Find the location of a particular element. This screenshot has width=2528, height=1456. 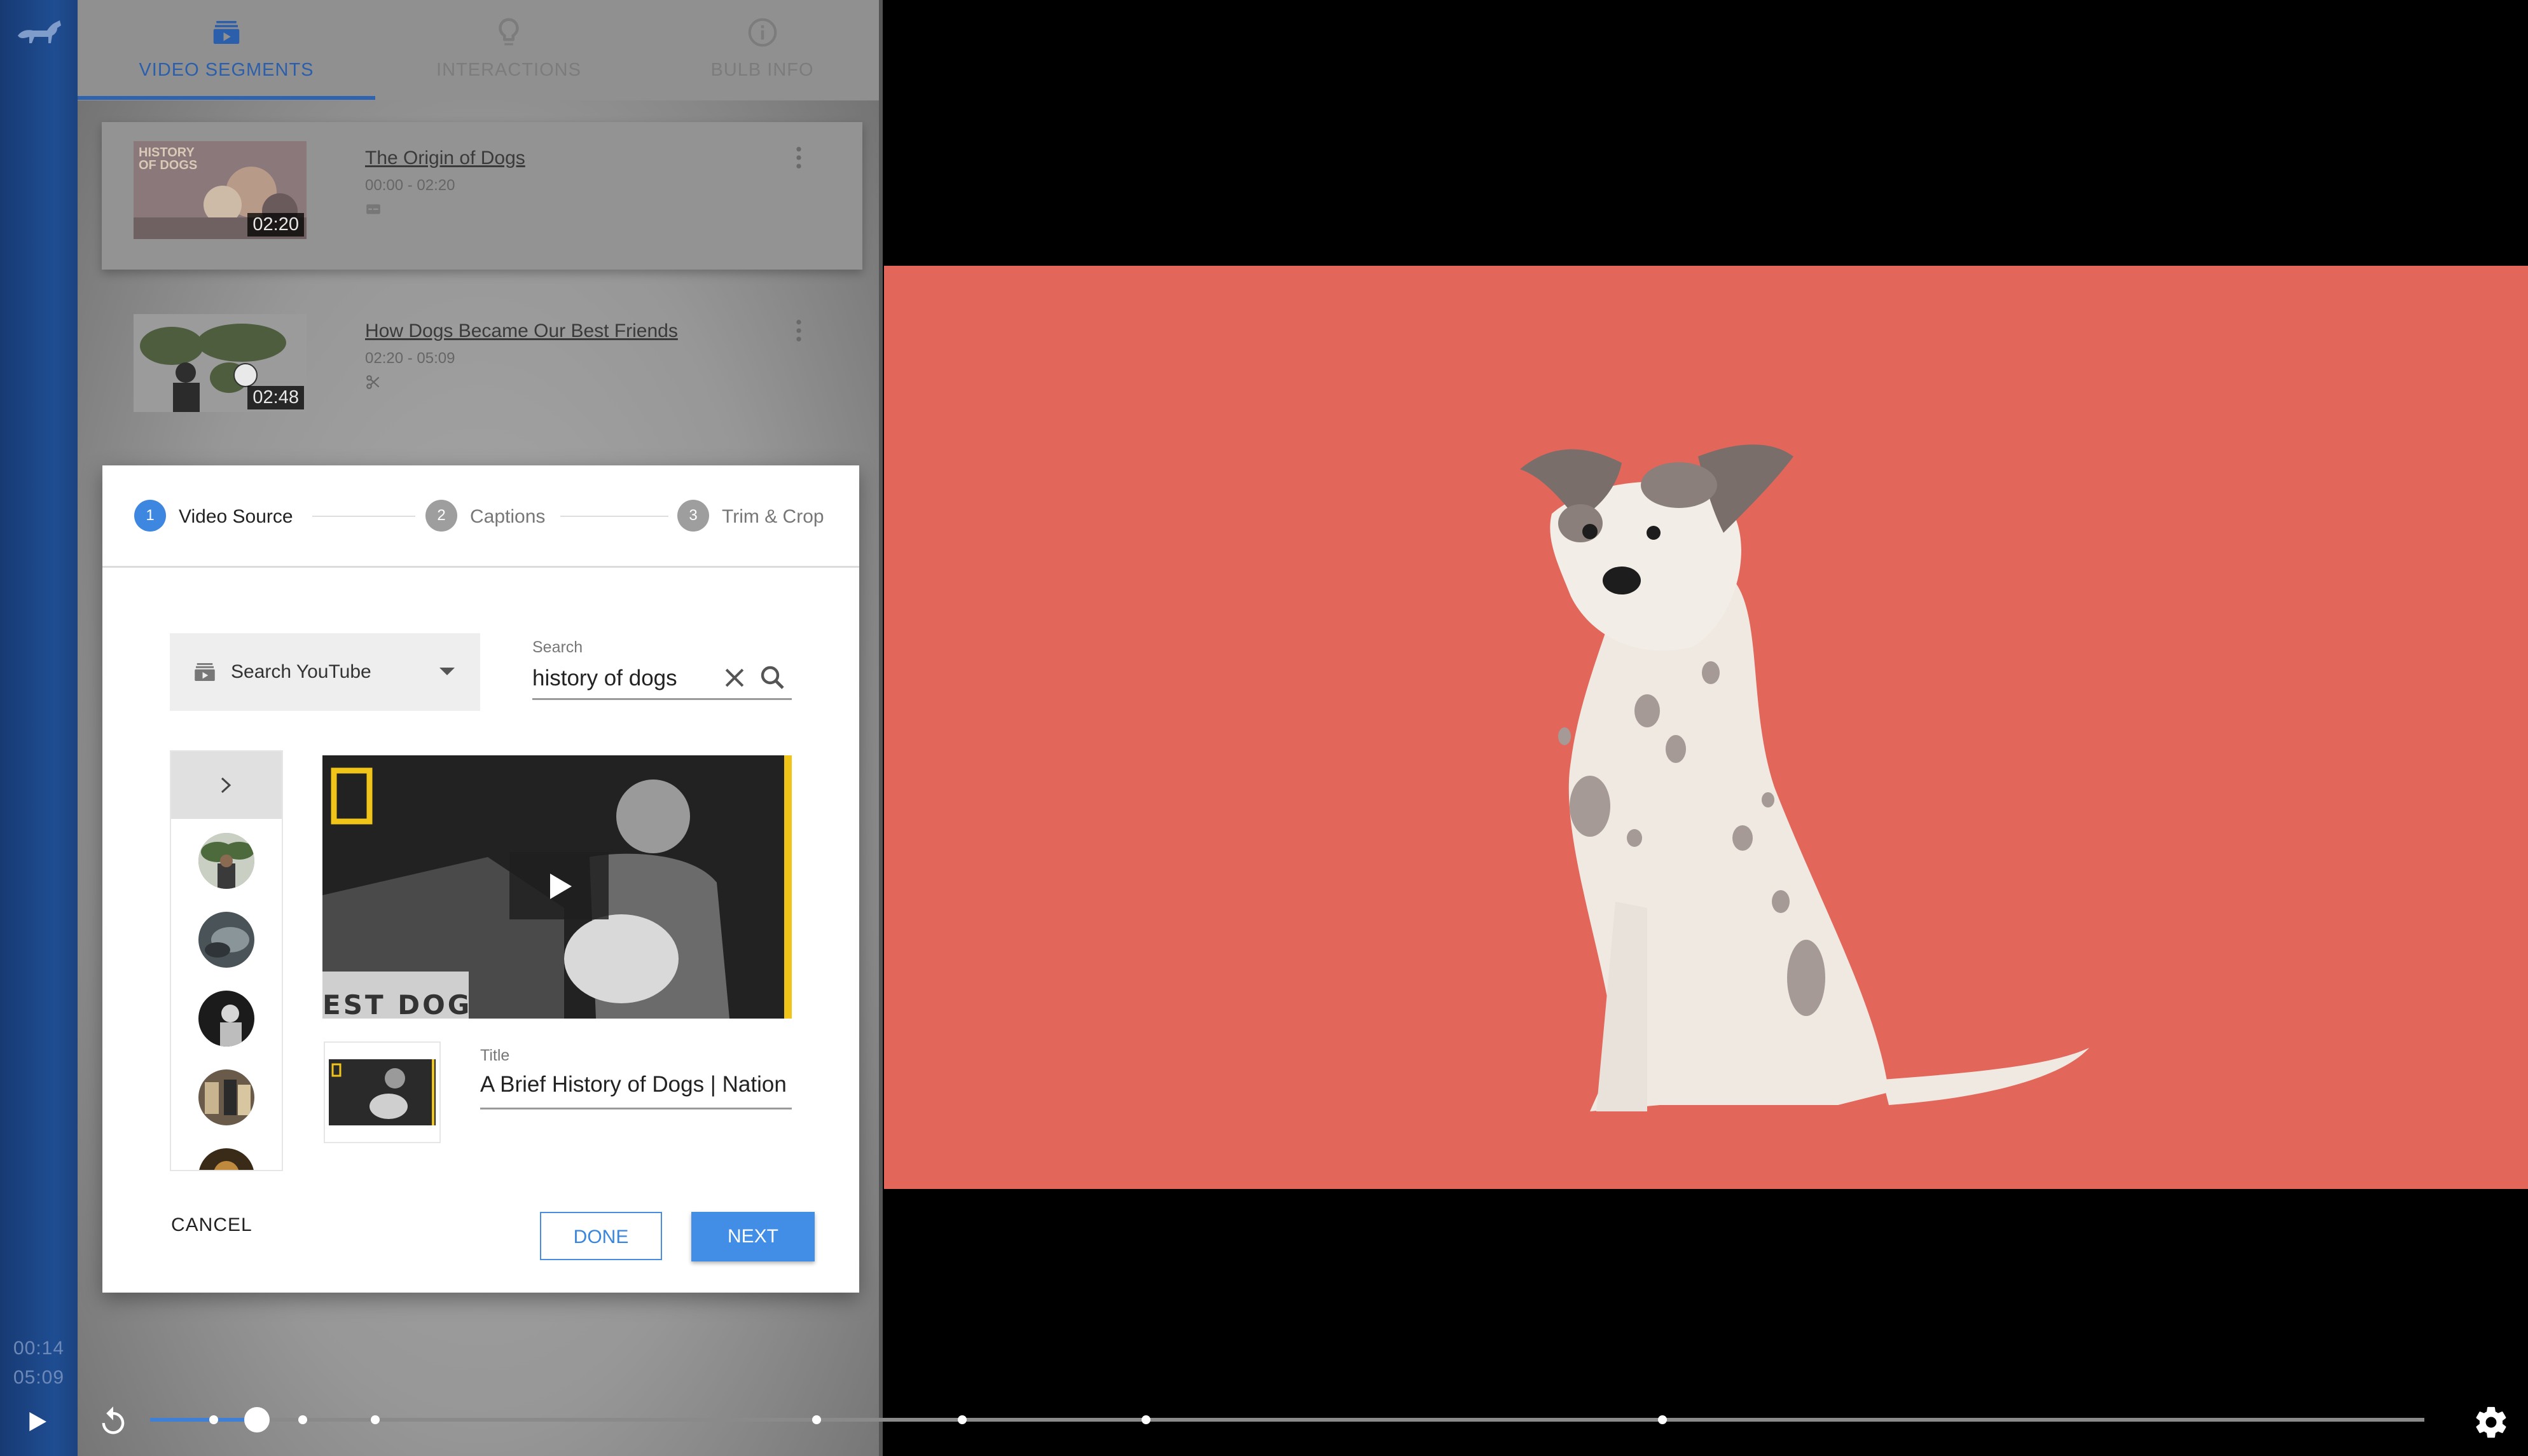

segment-thumbnail: 02:48 is located at coordinates (220, 363).